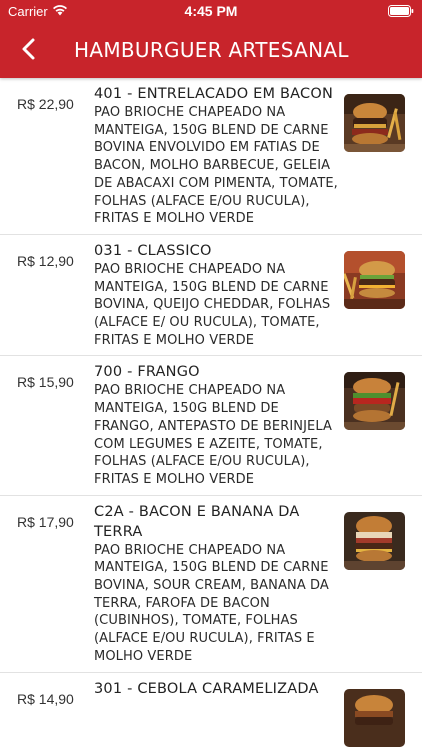 This screenshot has width=422, height=750. I want to click on status-bar: Carrier 4:45 PM, so click(211, 11).